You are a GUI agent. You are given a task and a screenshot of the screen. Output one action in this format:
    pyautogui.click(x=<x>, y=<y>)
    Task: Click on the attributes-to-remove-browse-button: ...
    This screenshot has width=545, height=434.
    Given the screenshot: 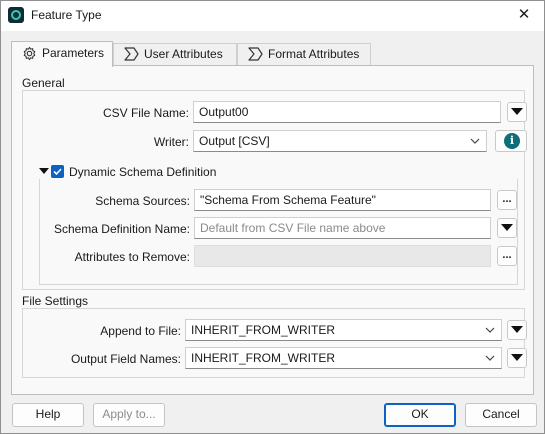 What is the action you would take?
    pyautogui.click(x=507, y=256)
    